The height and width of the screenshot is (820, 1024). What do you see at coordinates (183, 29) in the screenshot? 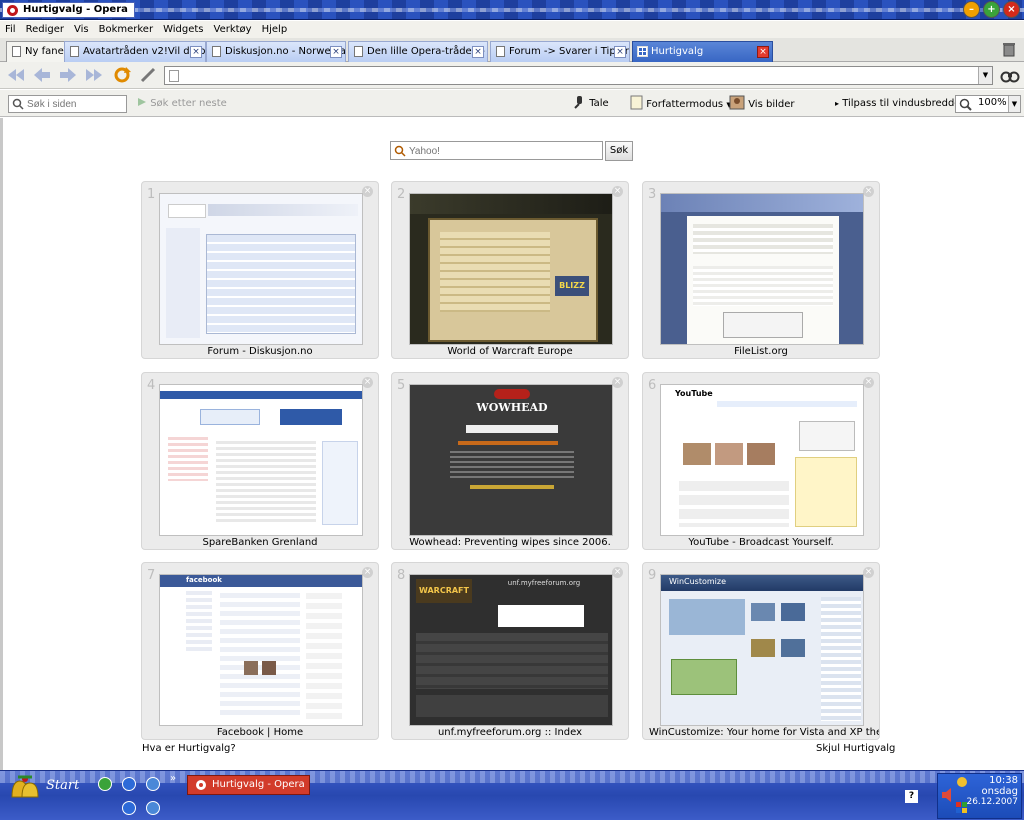
I see `menu-widgets: Widgets` at bounding box center [183, 29].